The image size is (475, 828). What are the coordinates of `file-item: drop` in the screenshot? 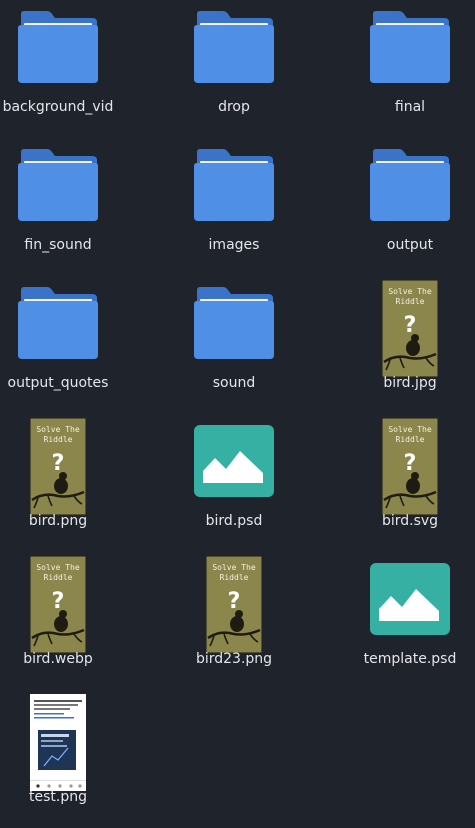 It's located at (234, 73).